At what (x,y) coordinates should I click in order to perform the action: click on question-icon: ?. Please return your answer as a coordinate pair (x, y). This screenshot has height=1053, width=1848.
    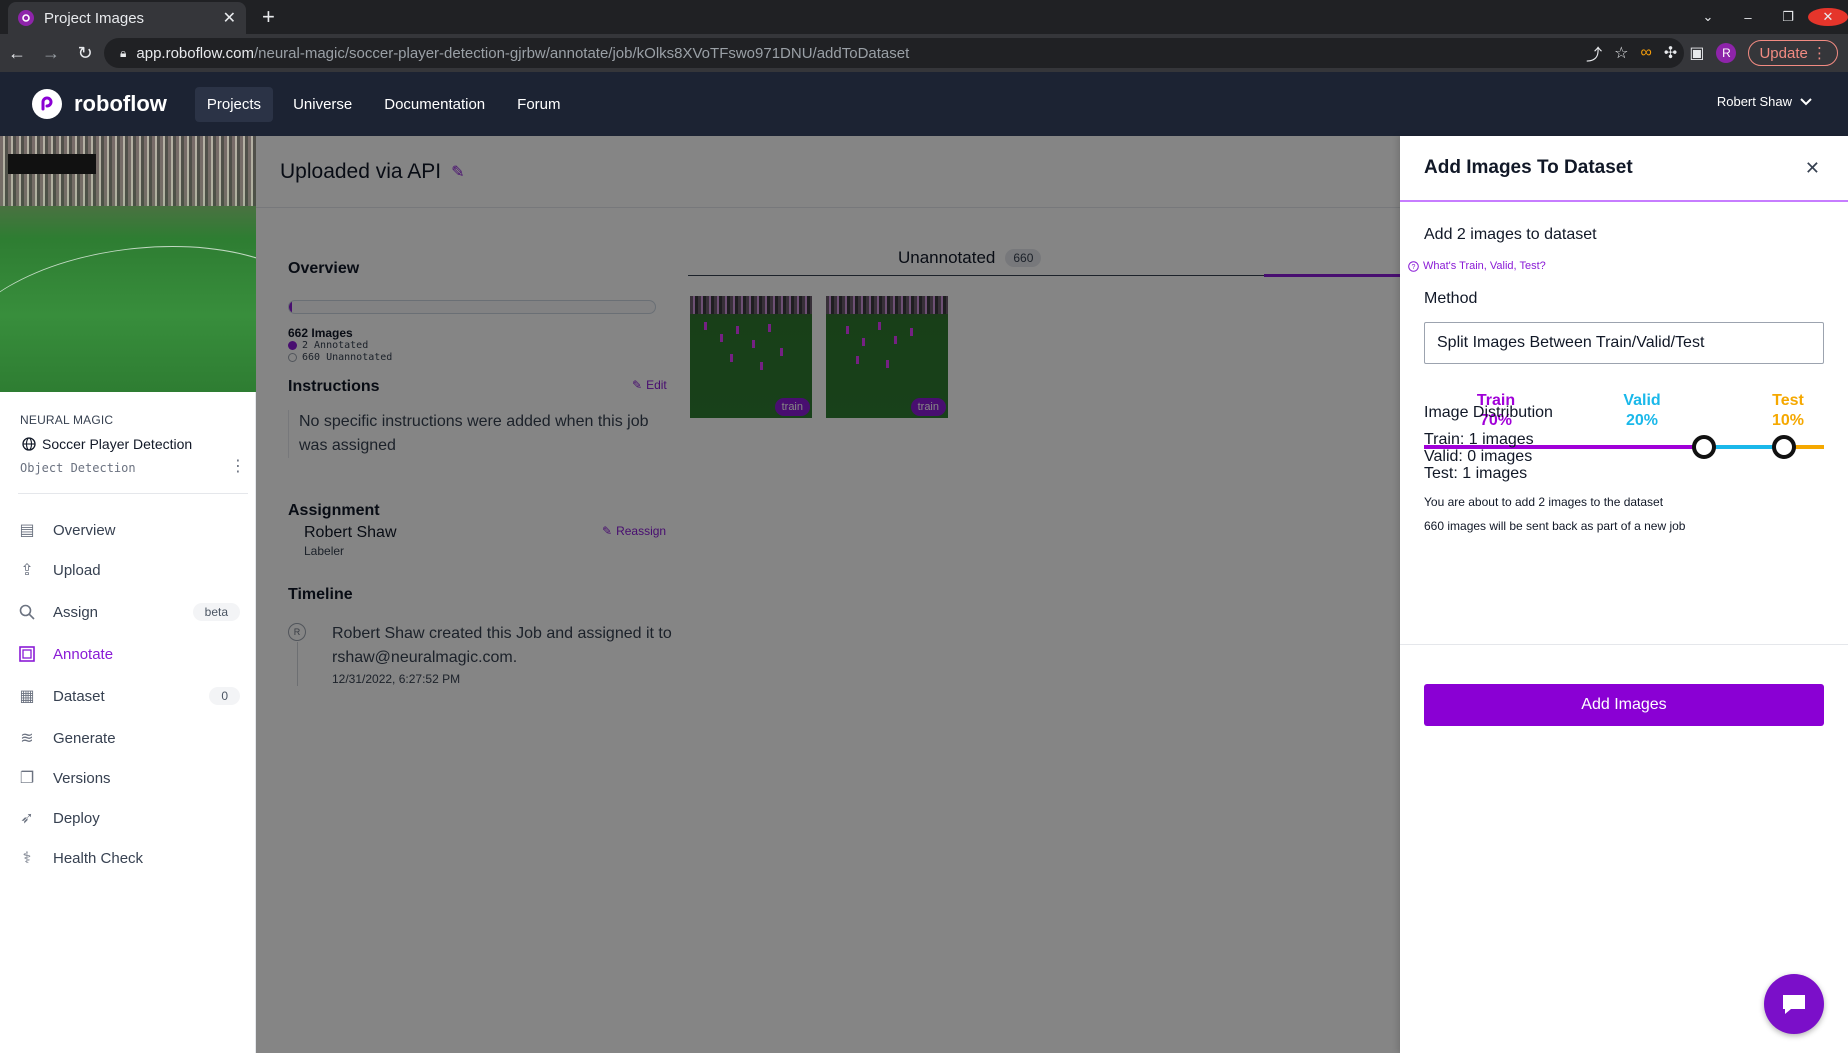
    Looking at the image, I should click on (1413, 266).